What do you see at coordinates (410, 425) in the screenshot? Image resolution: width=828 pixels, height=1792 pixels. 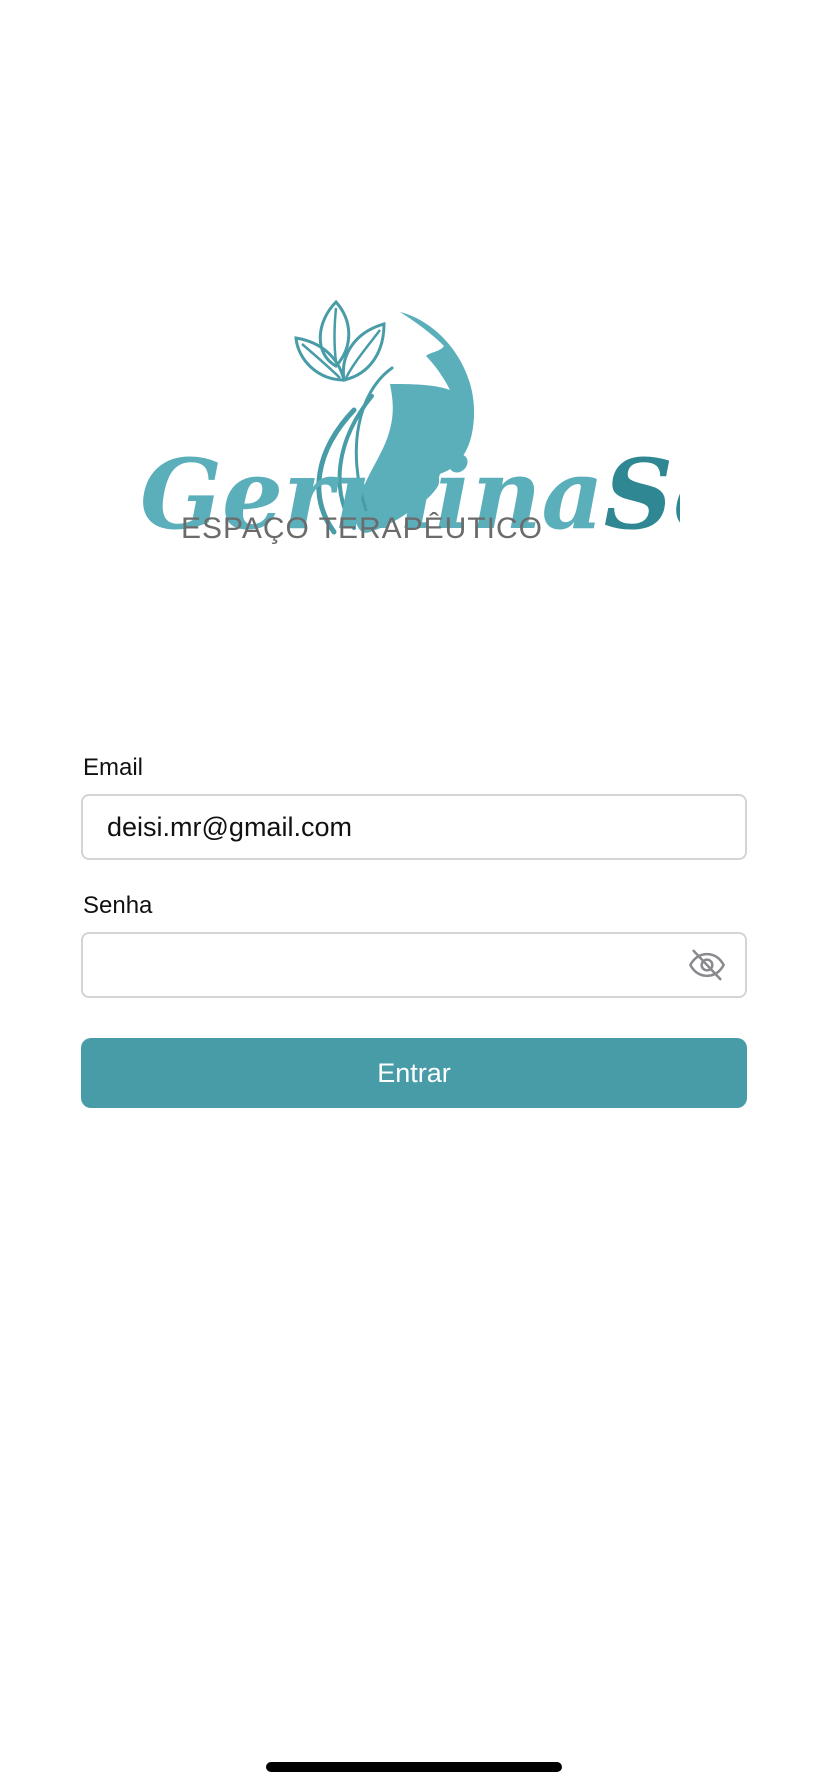 I see `brand-logo-graphic: GerminaSer ESPAÇO TERAPÊUTICO` at bounding box center [410, 425].